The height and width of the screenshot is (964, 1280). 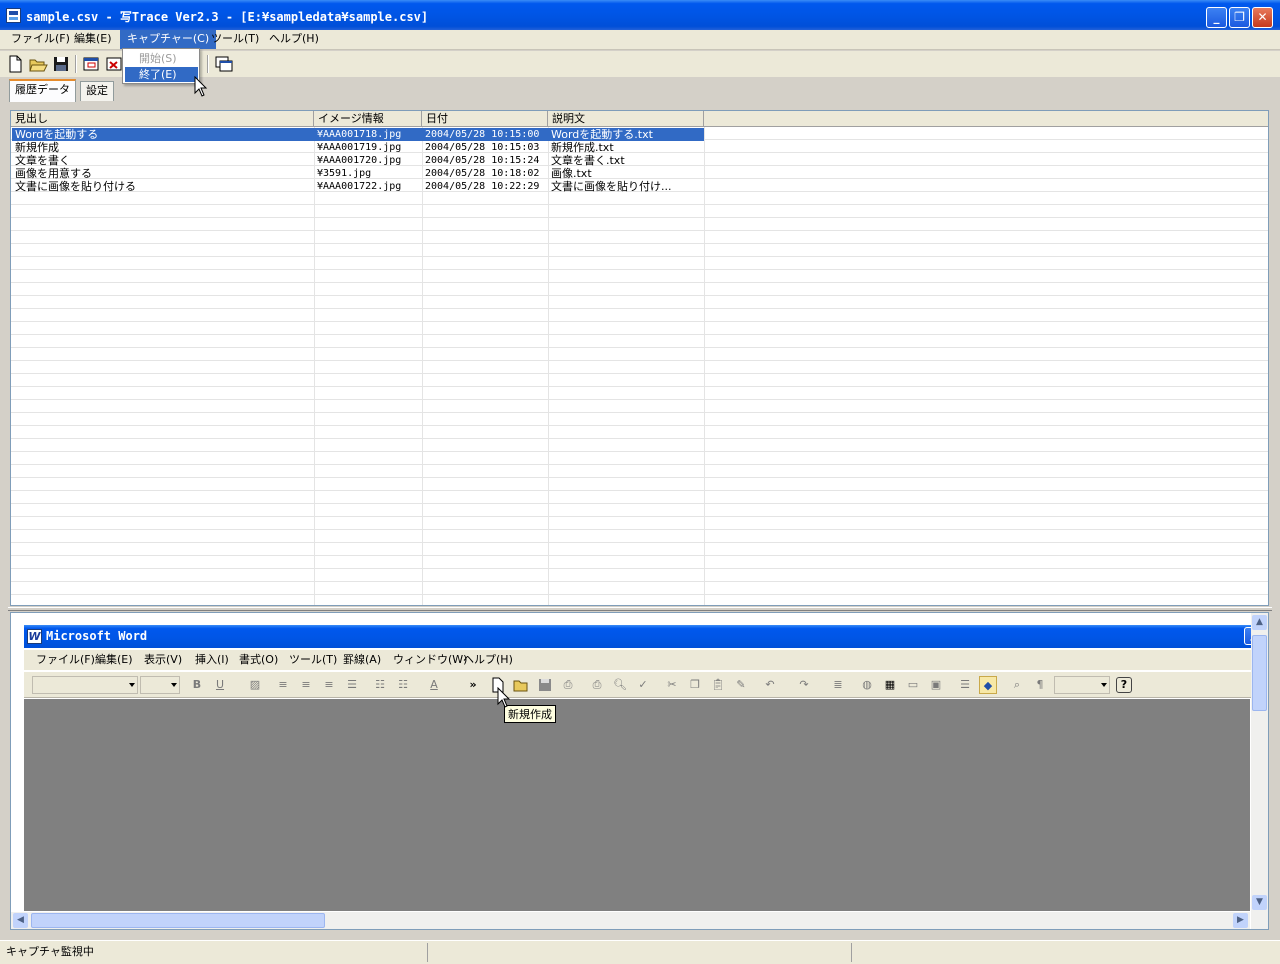 I want to click on font-color-icon: A, so click(x=434, y=685).